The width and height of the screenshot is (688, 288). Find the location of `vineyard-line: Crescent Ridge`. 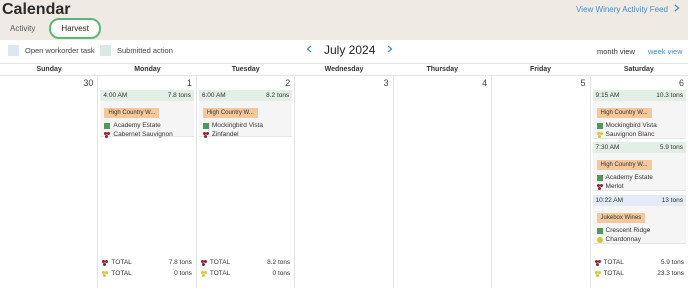

vineyard-line: Crescent Ridge is located at coordinates (639, 230).